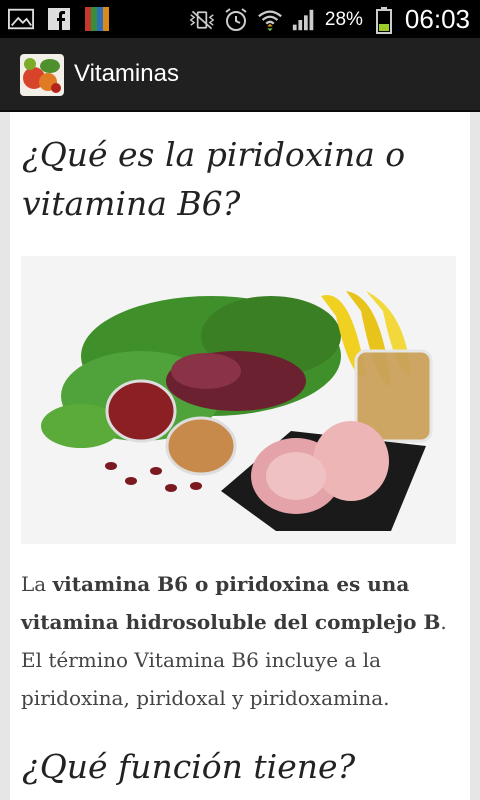 Image resolution: width=480 pixels, height=800 pixels. Describe the element at coordinates (126, 73) in the screenshot. I see `app-title: Vitaminas` at that location.